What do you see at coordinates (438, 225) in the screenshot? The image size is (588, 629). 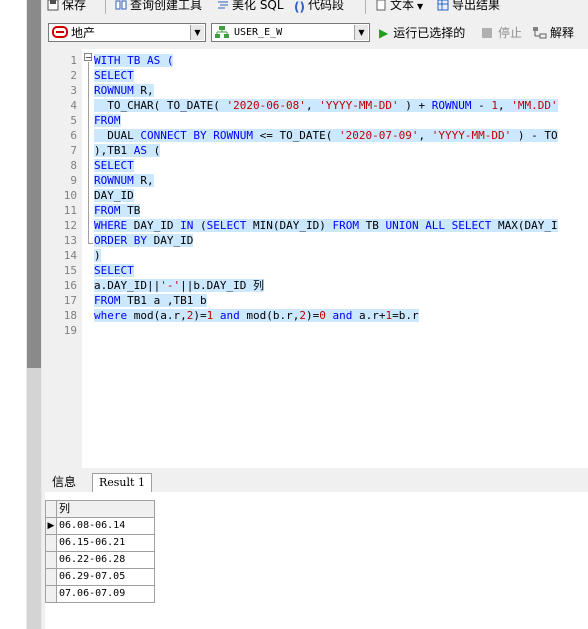 I see `code-token: UNION ALL SELECT` at bounding box center [438, 225].